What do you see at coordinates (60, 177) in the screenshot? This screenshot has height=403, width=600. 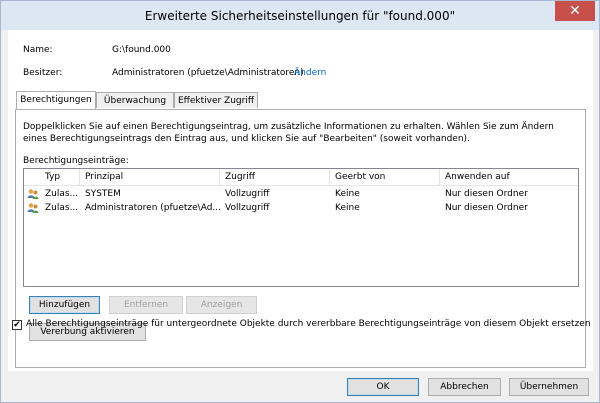 I see `column-header-type: Typ` at bounding box center [60, 177].